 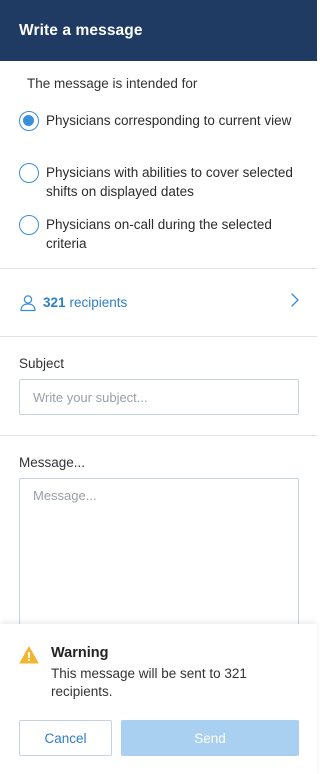 What do you see at coordinates (80, 653) in the screenshot?
I see `warning-title: Warning` at bounding box center [80, 653].